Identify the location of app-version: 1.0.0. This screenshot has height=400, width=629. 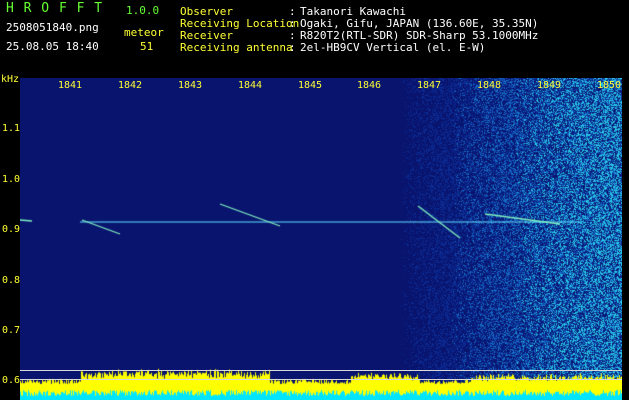
(143, 10).